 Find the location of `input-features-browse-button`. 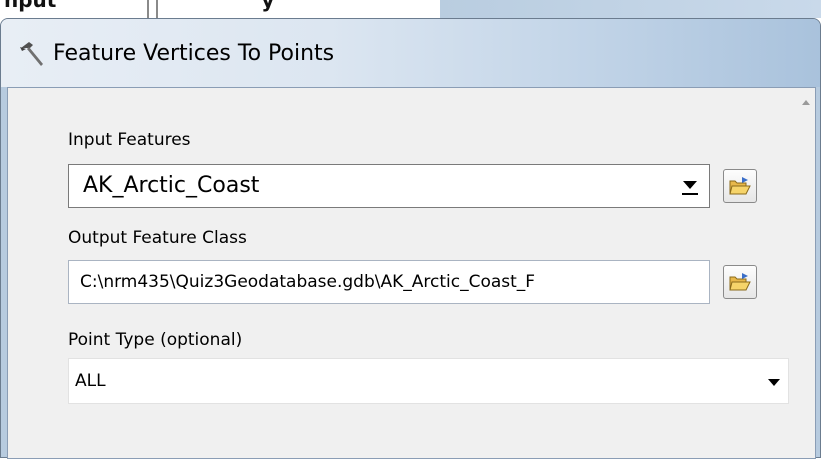

input-features-browse-button is located at coordinates (740, 186).